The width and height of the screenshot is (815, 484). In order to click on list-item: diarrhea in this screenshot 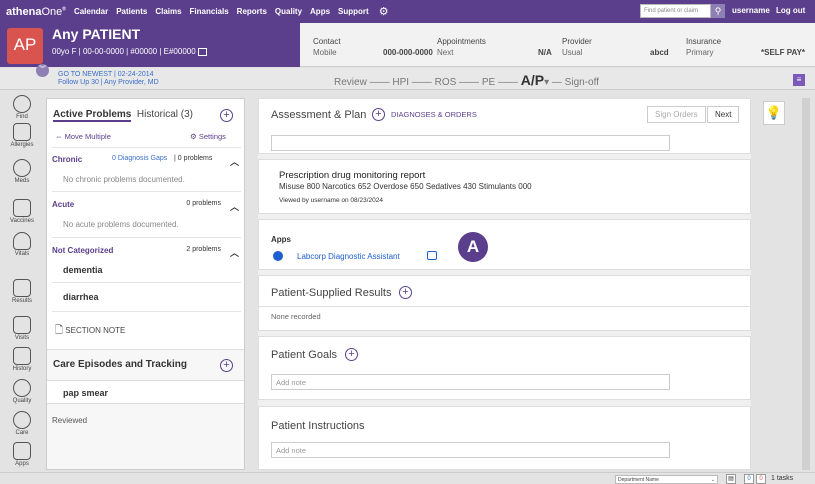, I will do `click(81, 297)`.